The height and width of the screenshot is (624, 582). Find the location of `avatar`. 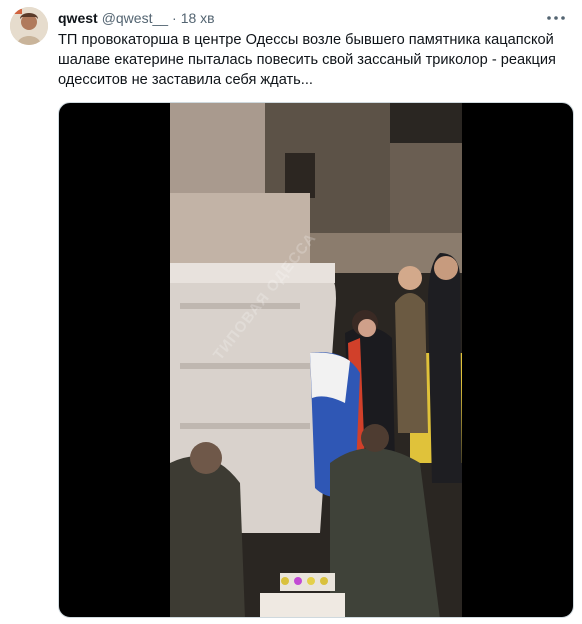

avatar is located at coordinates (29, 26).